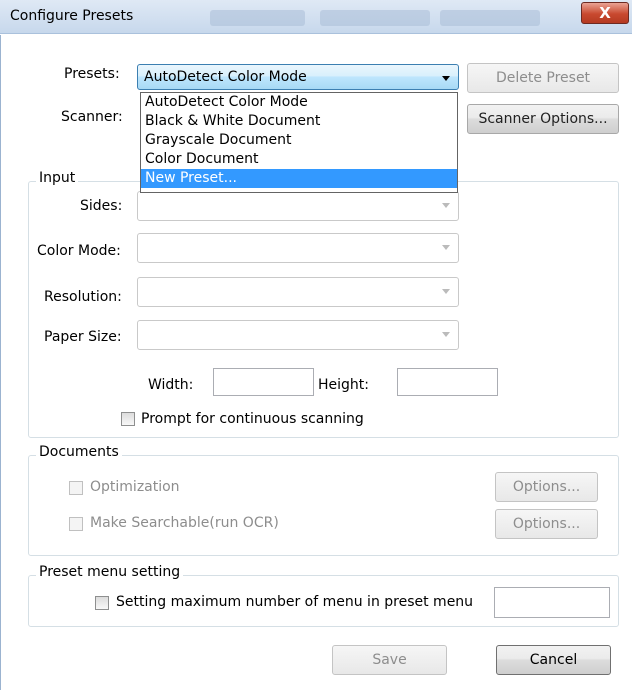  I want to click on make-searchable-checkbox, so click(76, 524).